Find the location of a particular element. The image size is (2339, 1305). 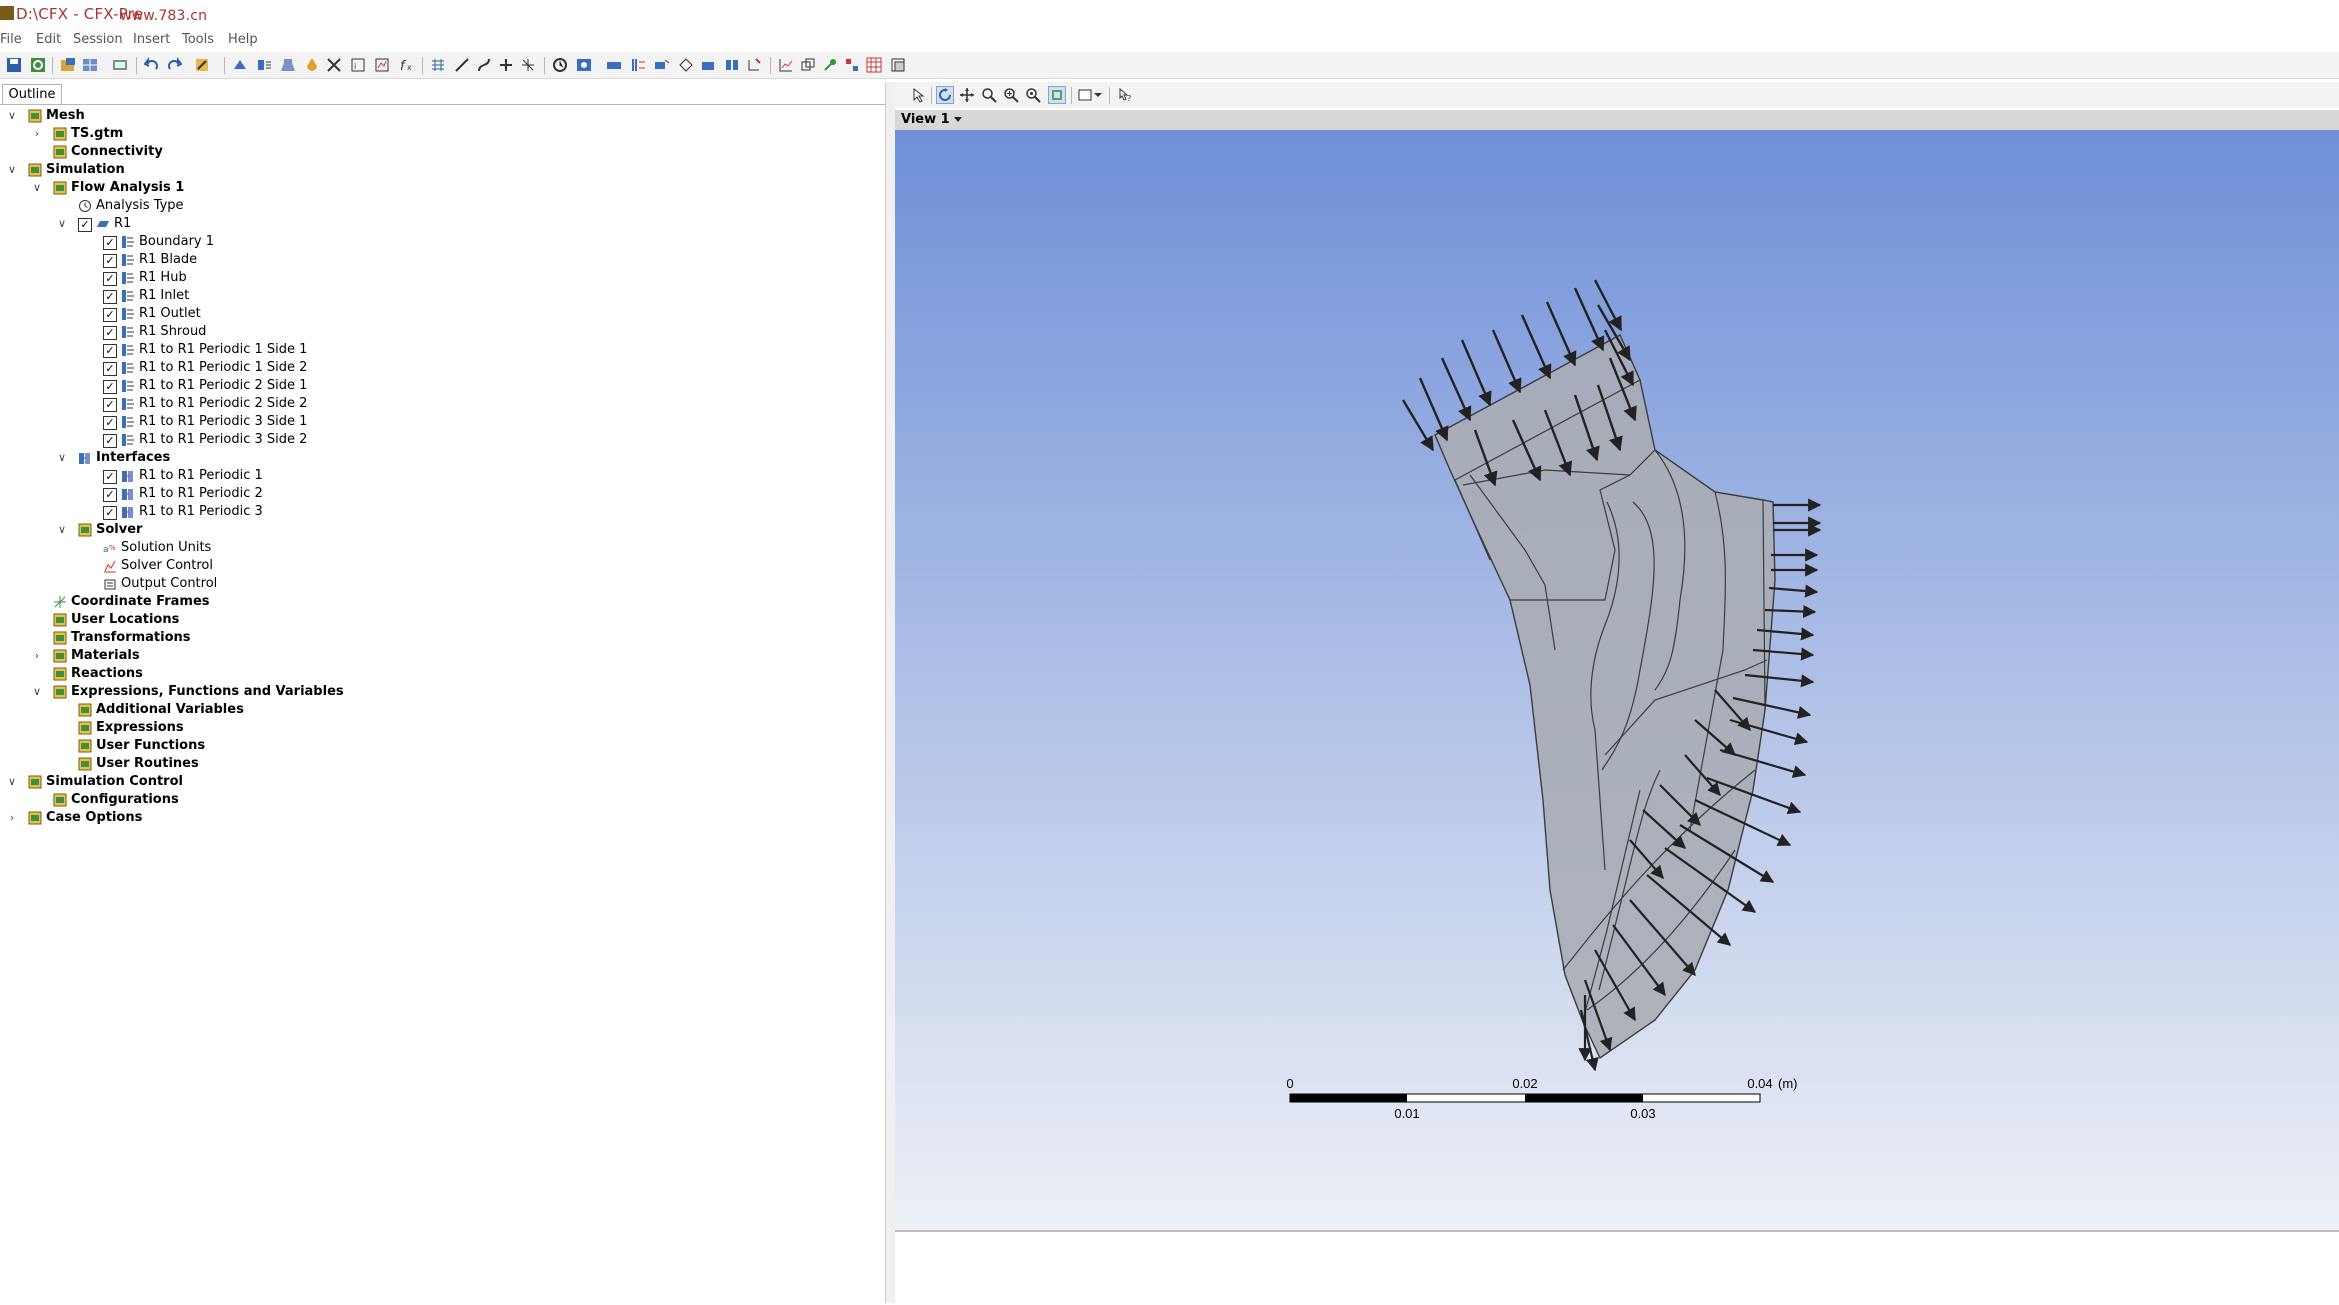

tree-item: a% Solution Units is located at coordinates (440, 548).